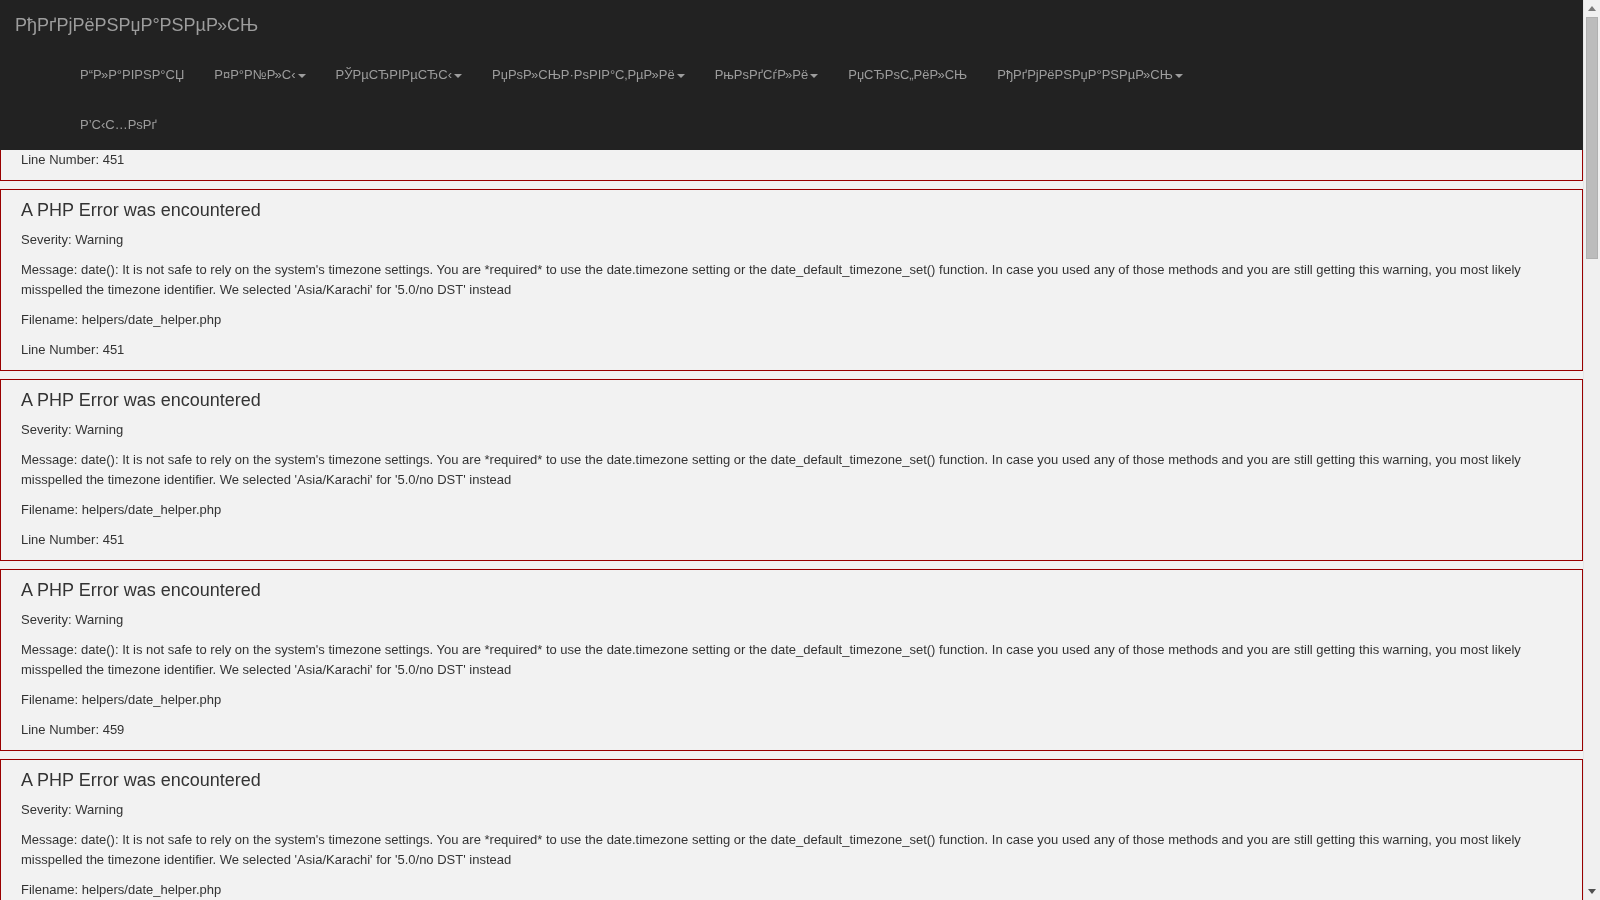  I want to click on nav-dropdown-link: Р¤Р°Р№Р»С‹, so click(260, 75).